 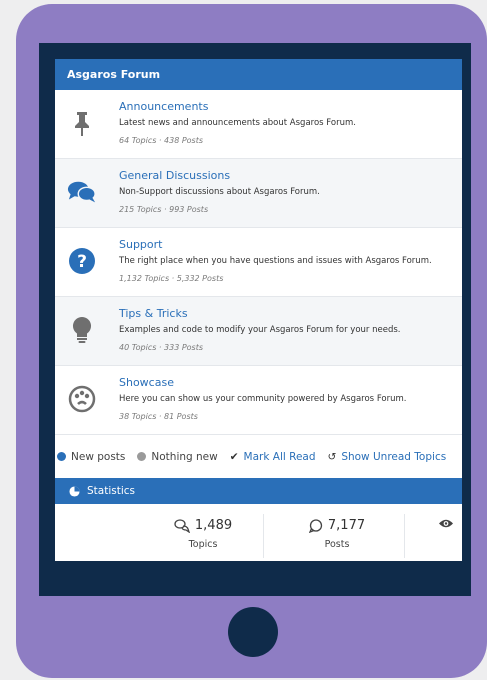 I want to click on legend-nothing-new-label: Nothing new, so click(x=184, y=456).